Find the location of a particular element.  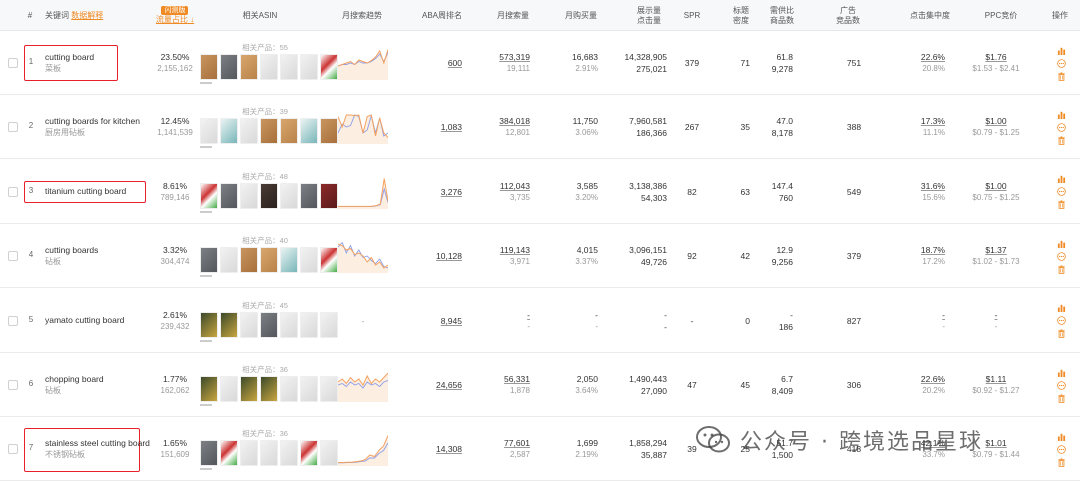

keyword-text: chopping board is located at coordinates (74, 379).